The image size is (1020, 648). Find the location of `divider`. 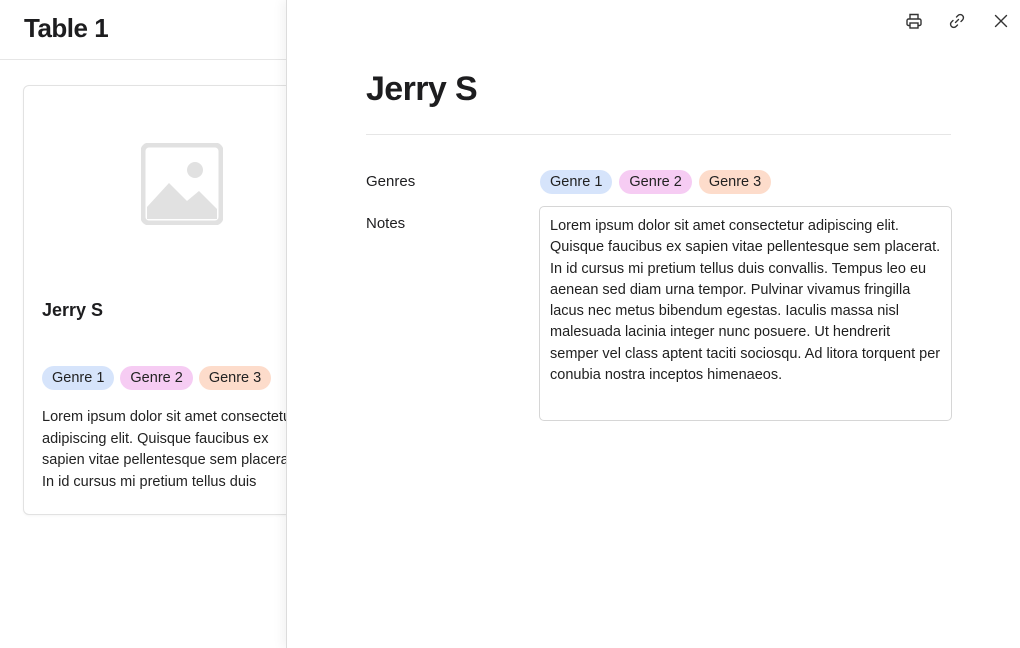

divider is located at coordinates (658, 134).